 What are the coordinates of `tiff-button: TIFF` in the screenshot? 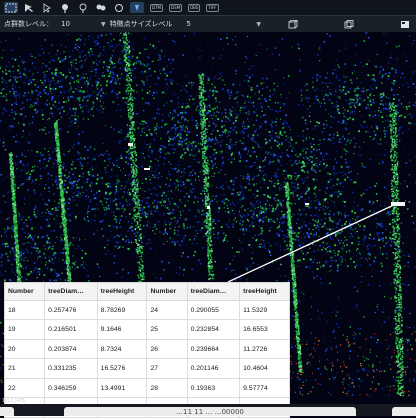 It's located at (212, 8).